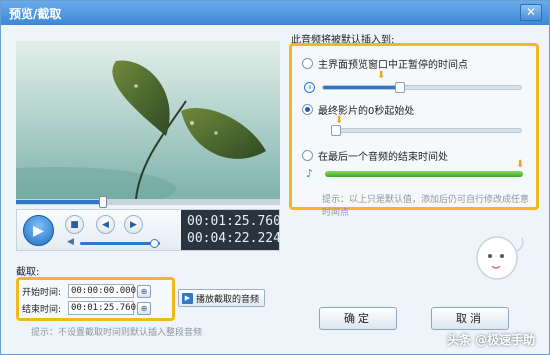 This screenshot has height=355, width=550. I want to click on option-start: 最终影片的0秒起始处, so click(358, 109).